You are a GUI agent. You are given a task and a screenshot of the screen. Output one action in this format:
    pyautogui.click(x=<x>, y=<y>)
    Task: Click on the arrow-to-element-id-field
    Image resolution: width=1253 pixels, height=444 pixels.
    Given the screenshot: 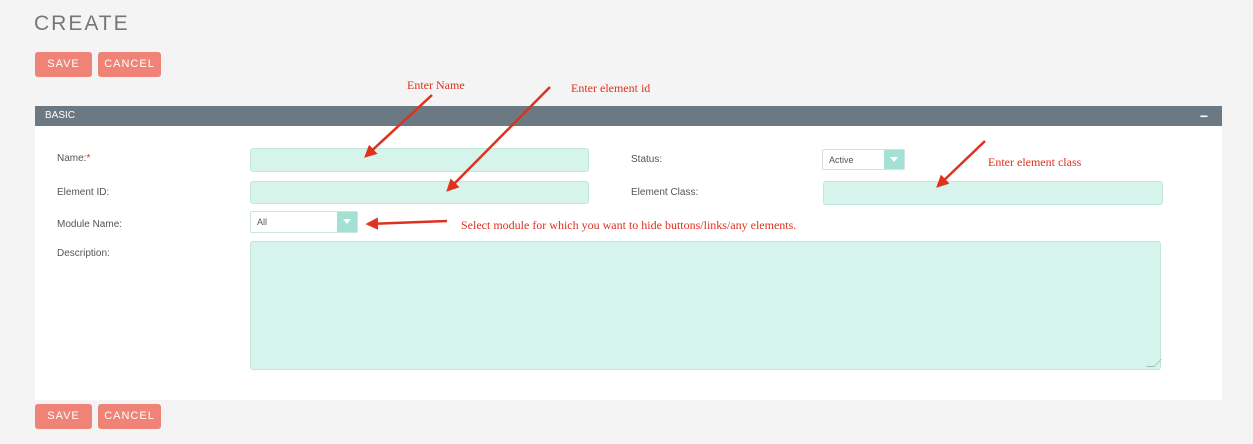 What is the action you would take?
    pyautogui.click(x=498, y=139)
    